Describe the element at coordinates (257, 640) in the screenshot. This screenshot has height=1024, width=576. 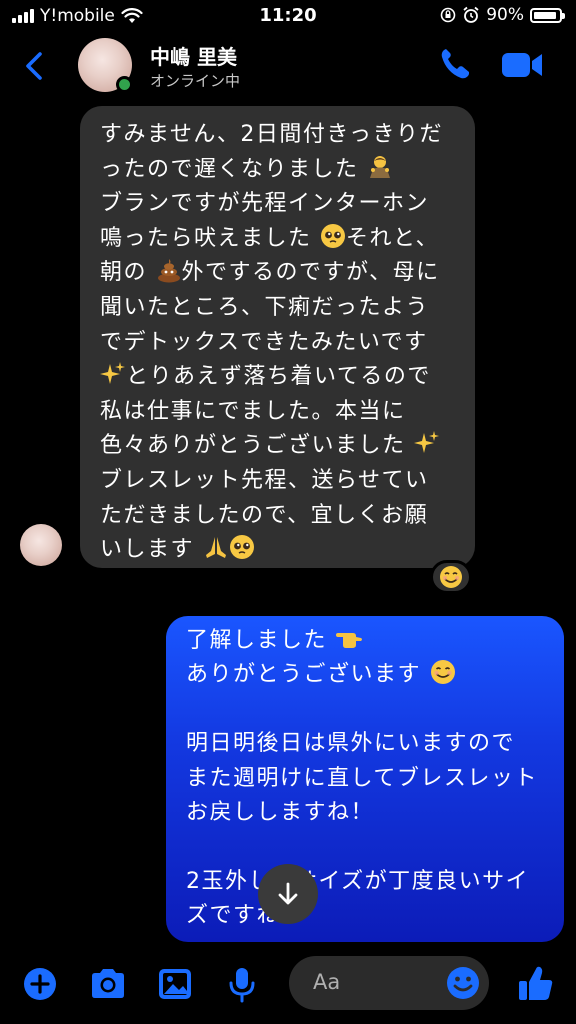
I see `message-line: 了解しました` at that location.